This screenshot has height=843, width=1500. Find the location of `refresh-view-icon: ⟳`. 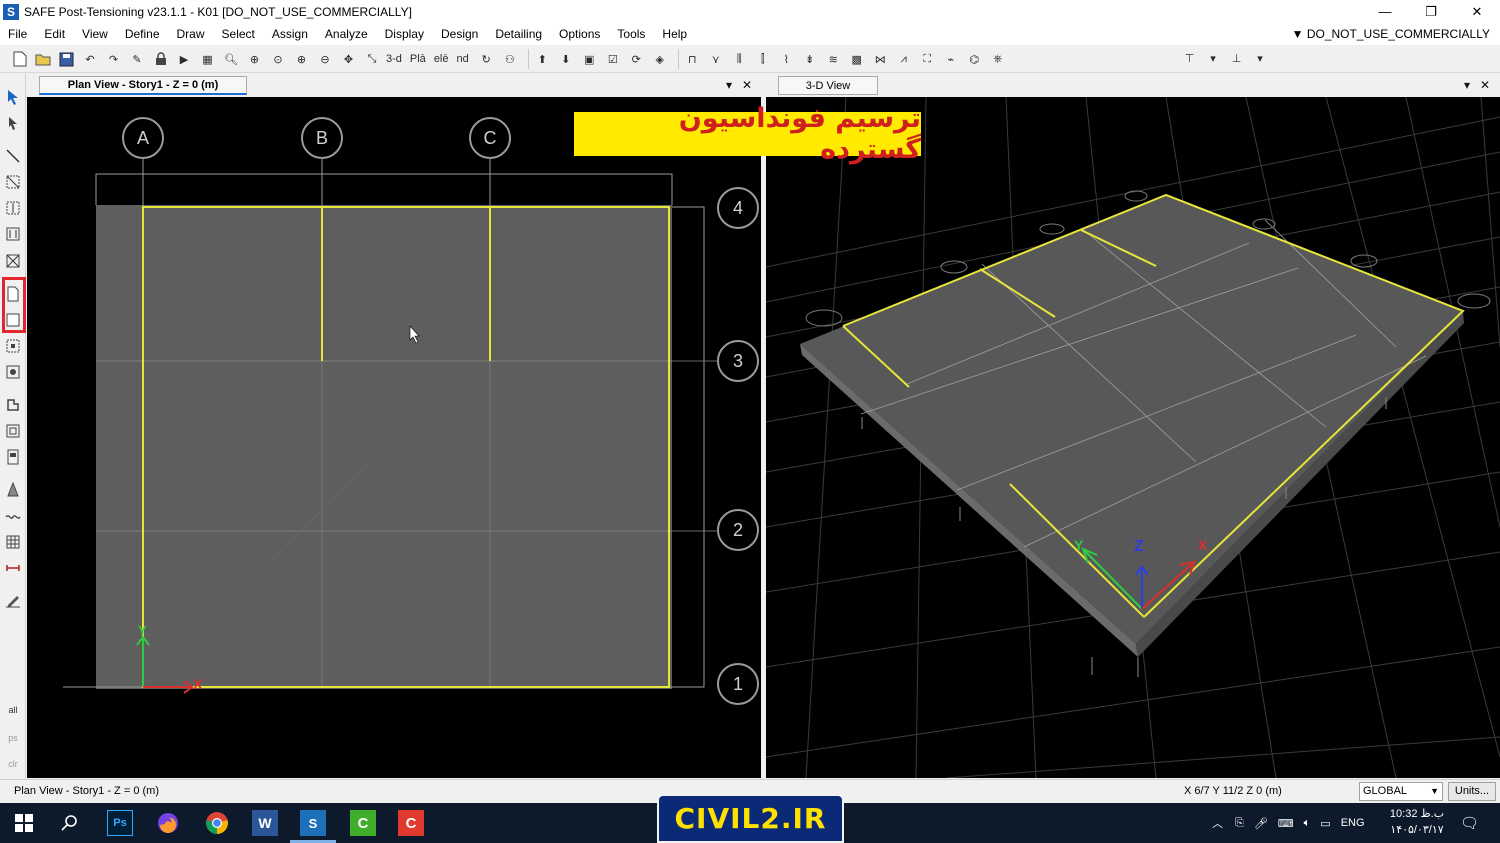

refresh-view-icon: ⟳ is located at coordinates (636, 59).